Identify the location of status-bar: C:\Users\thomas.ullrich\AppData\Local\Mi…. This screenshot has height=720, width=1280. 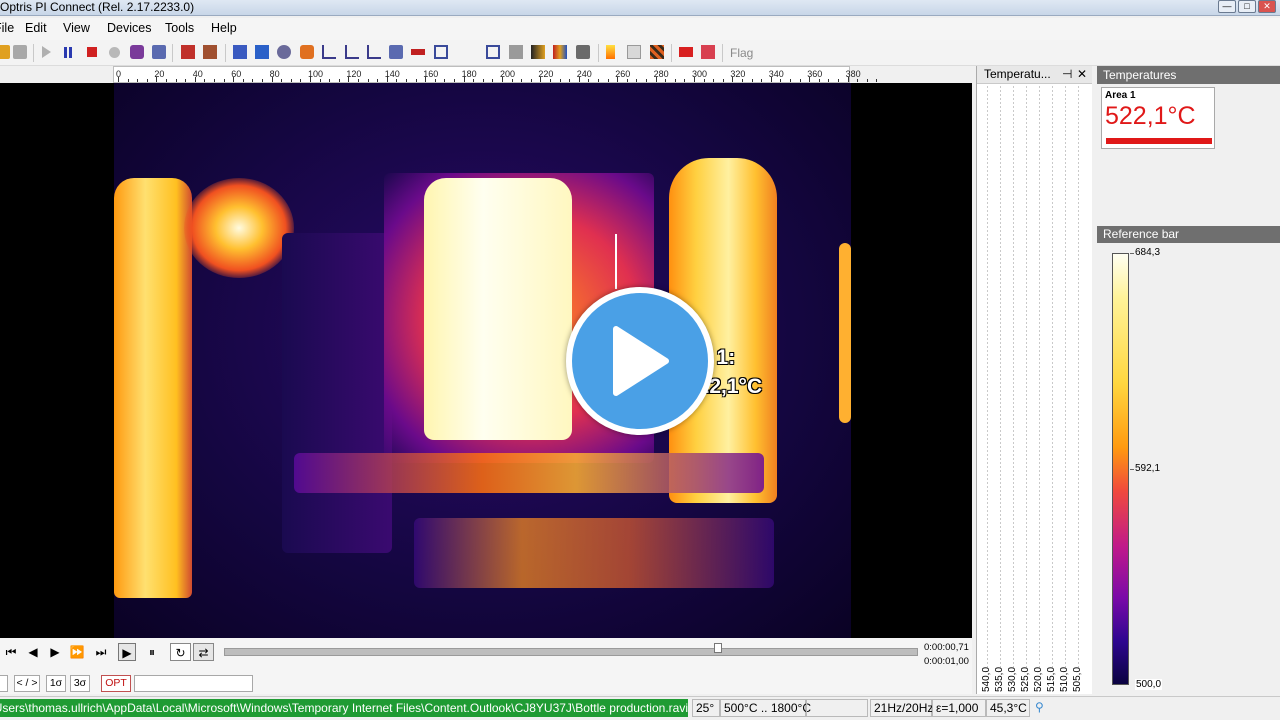
(640, 708).